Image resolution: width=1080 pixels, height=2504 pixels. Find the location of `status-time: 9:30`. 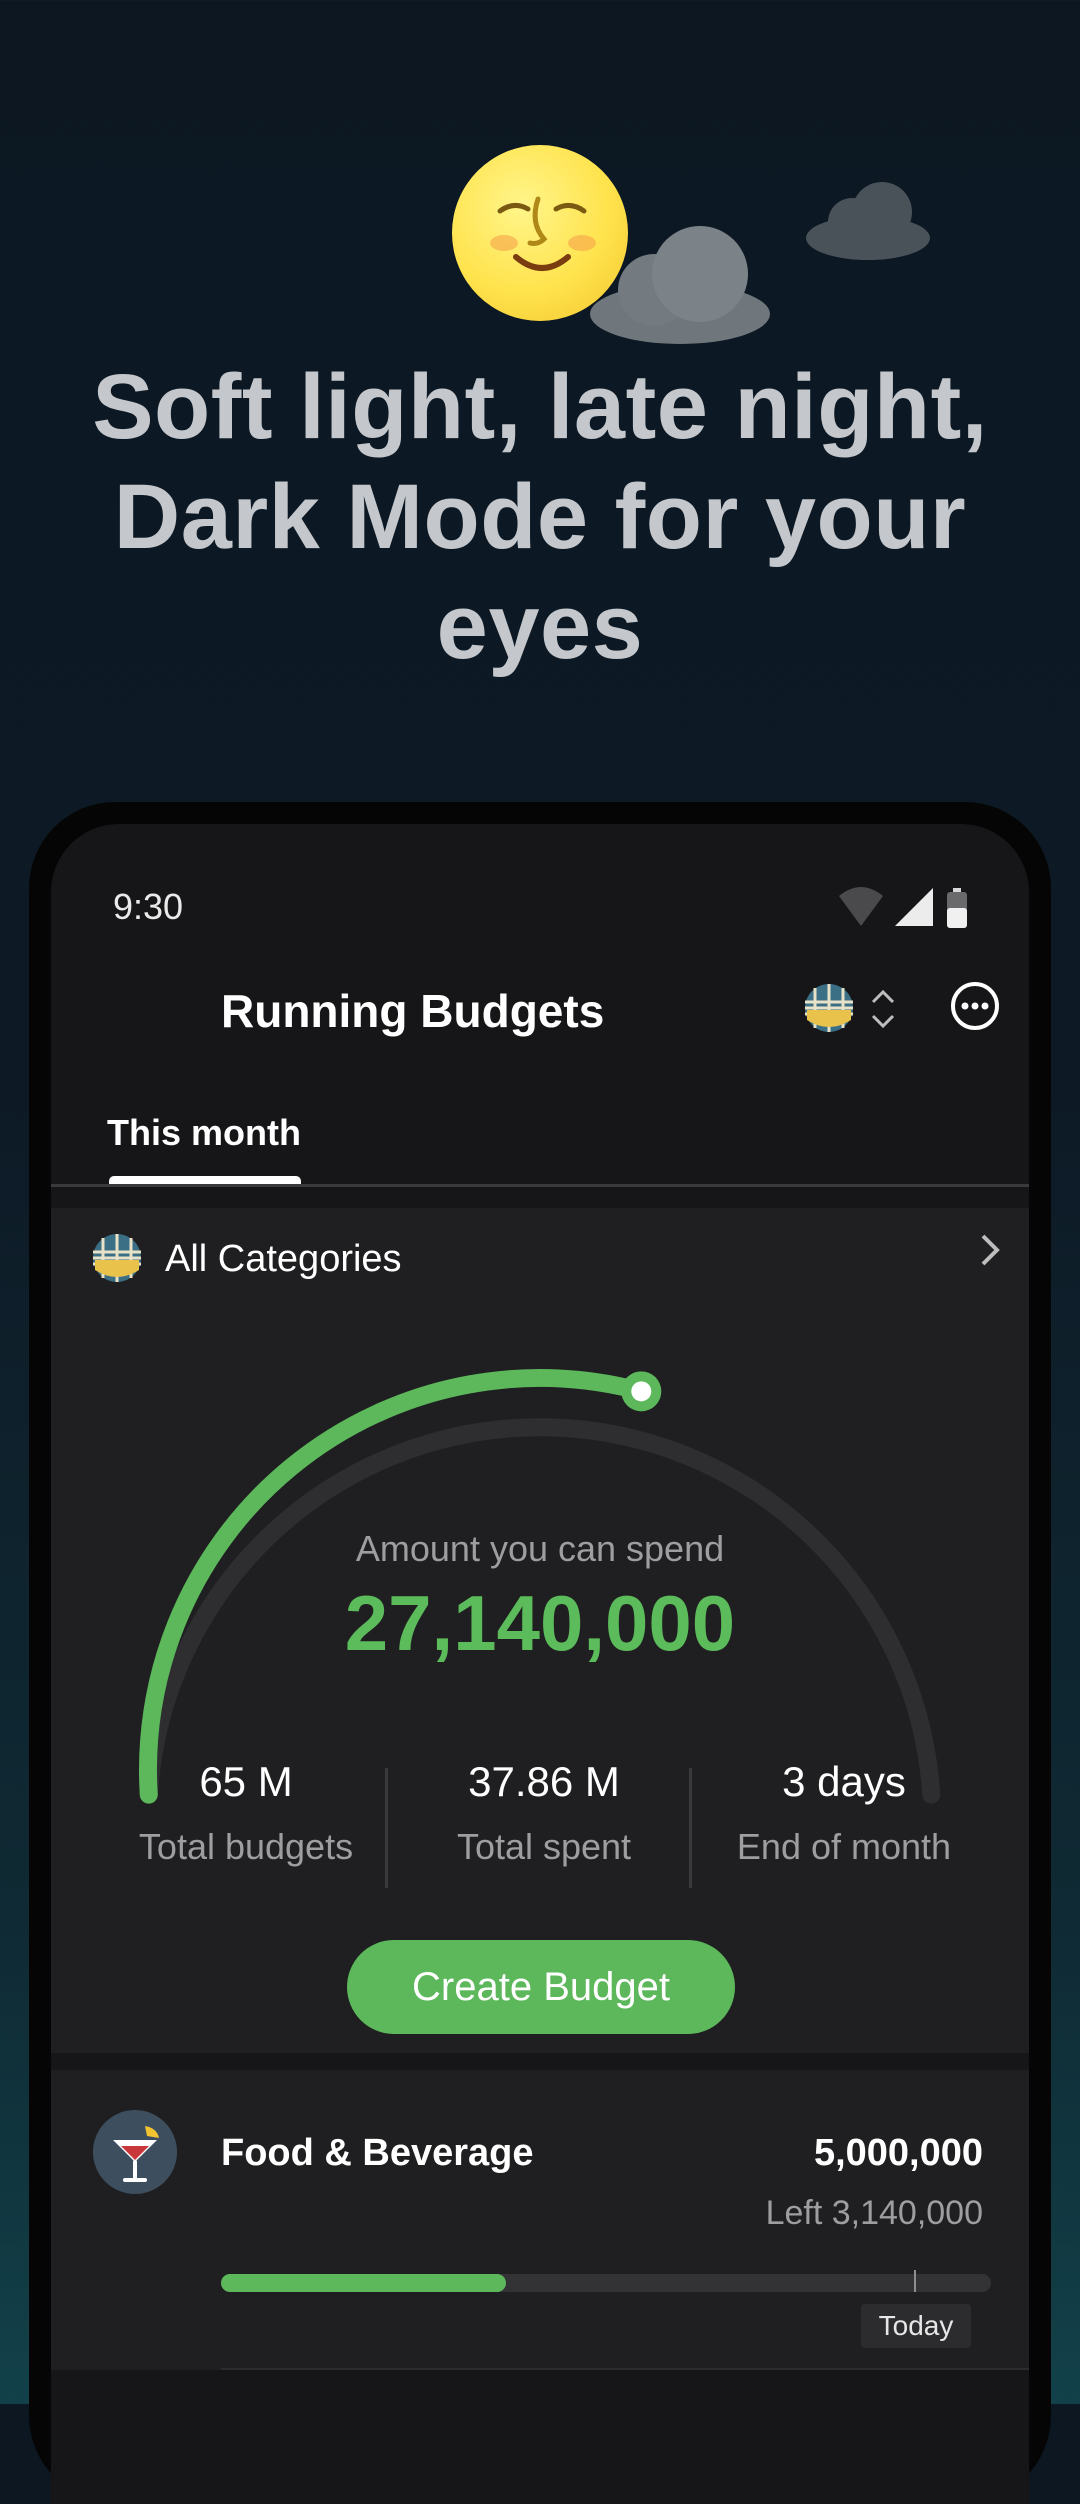

status-time: 9:30 is located at coordinates (148, 906).